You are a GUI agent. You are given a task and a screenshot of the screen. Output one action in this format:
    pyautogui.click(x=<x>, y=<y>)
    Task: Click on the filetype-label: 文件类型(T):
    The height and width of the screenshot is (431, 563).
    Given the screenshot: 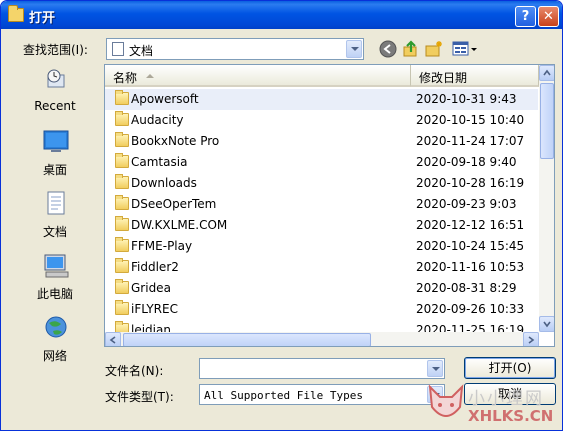 What is the action you would take?
    pyautogui.click(x=139, y=397)
    